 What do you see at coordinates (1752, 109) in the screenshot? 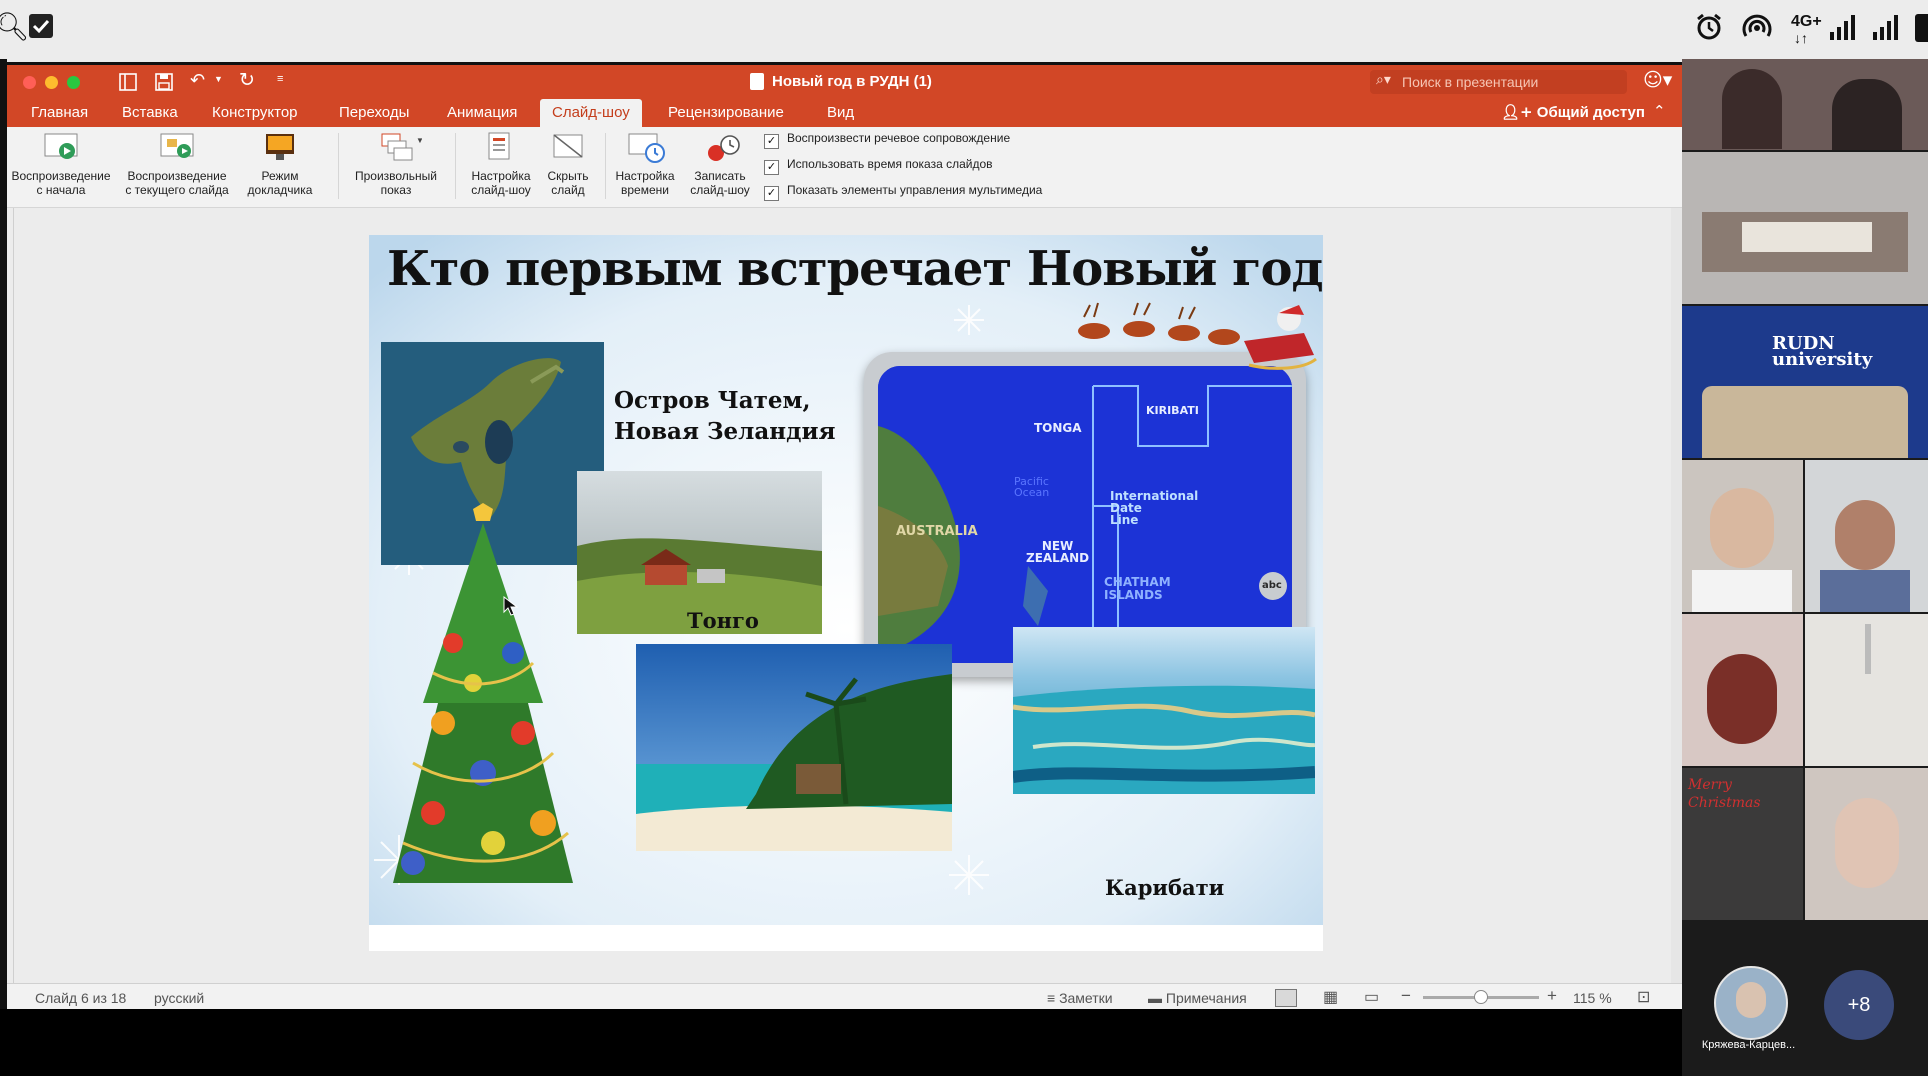
I see `participant-figure` at bounding box center [1752, 109].